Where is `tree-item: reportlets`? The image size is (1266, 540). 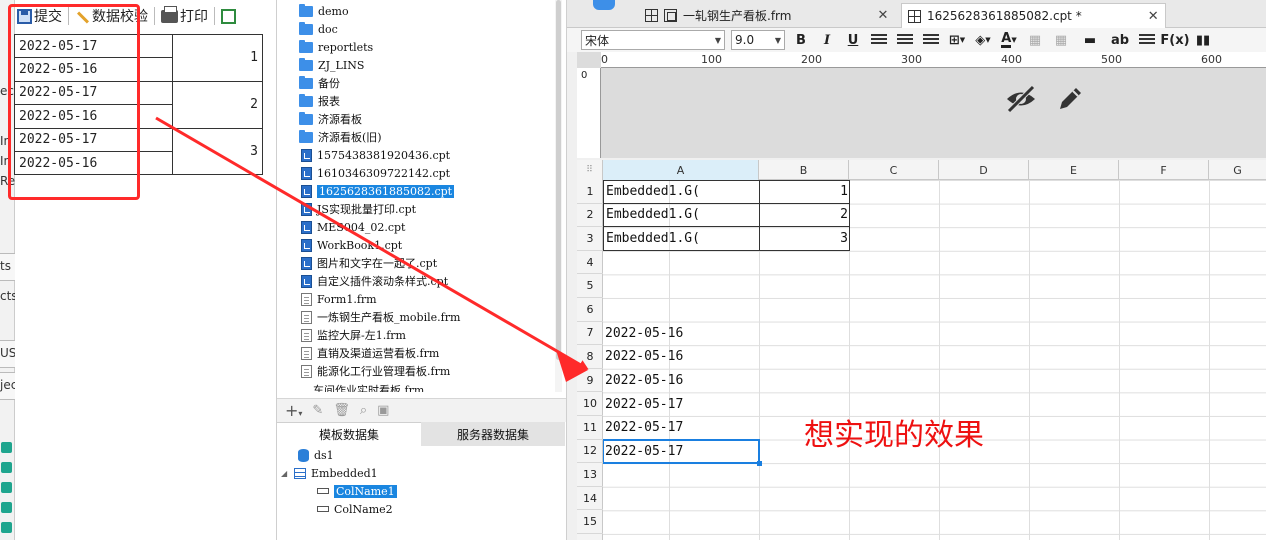 tree-item: reportlets is located at coordinates (336, 47).